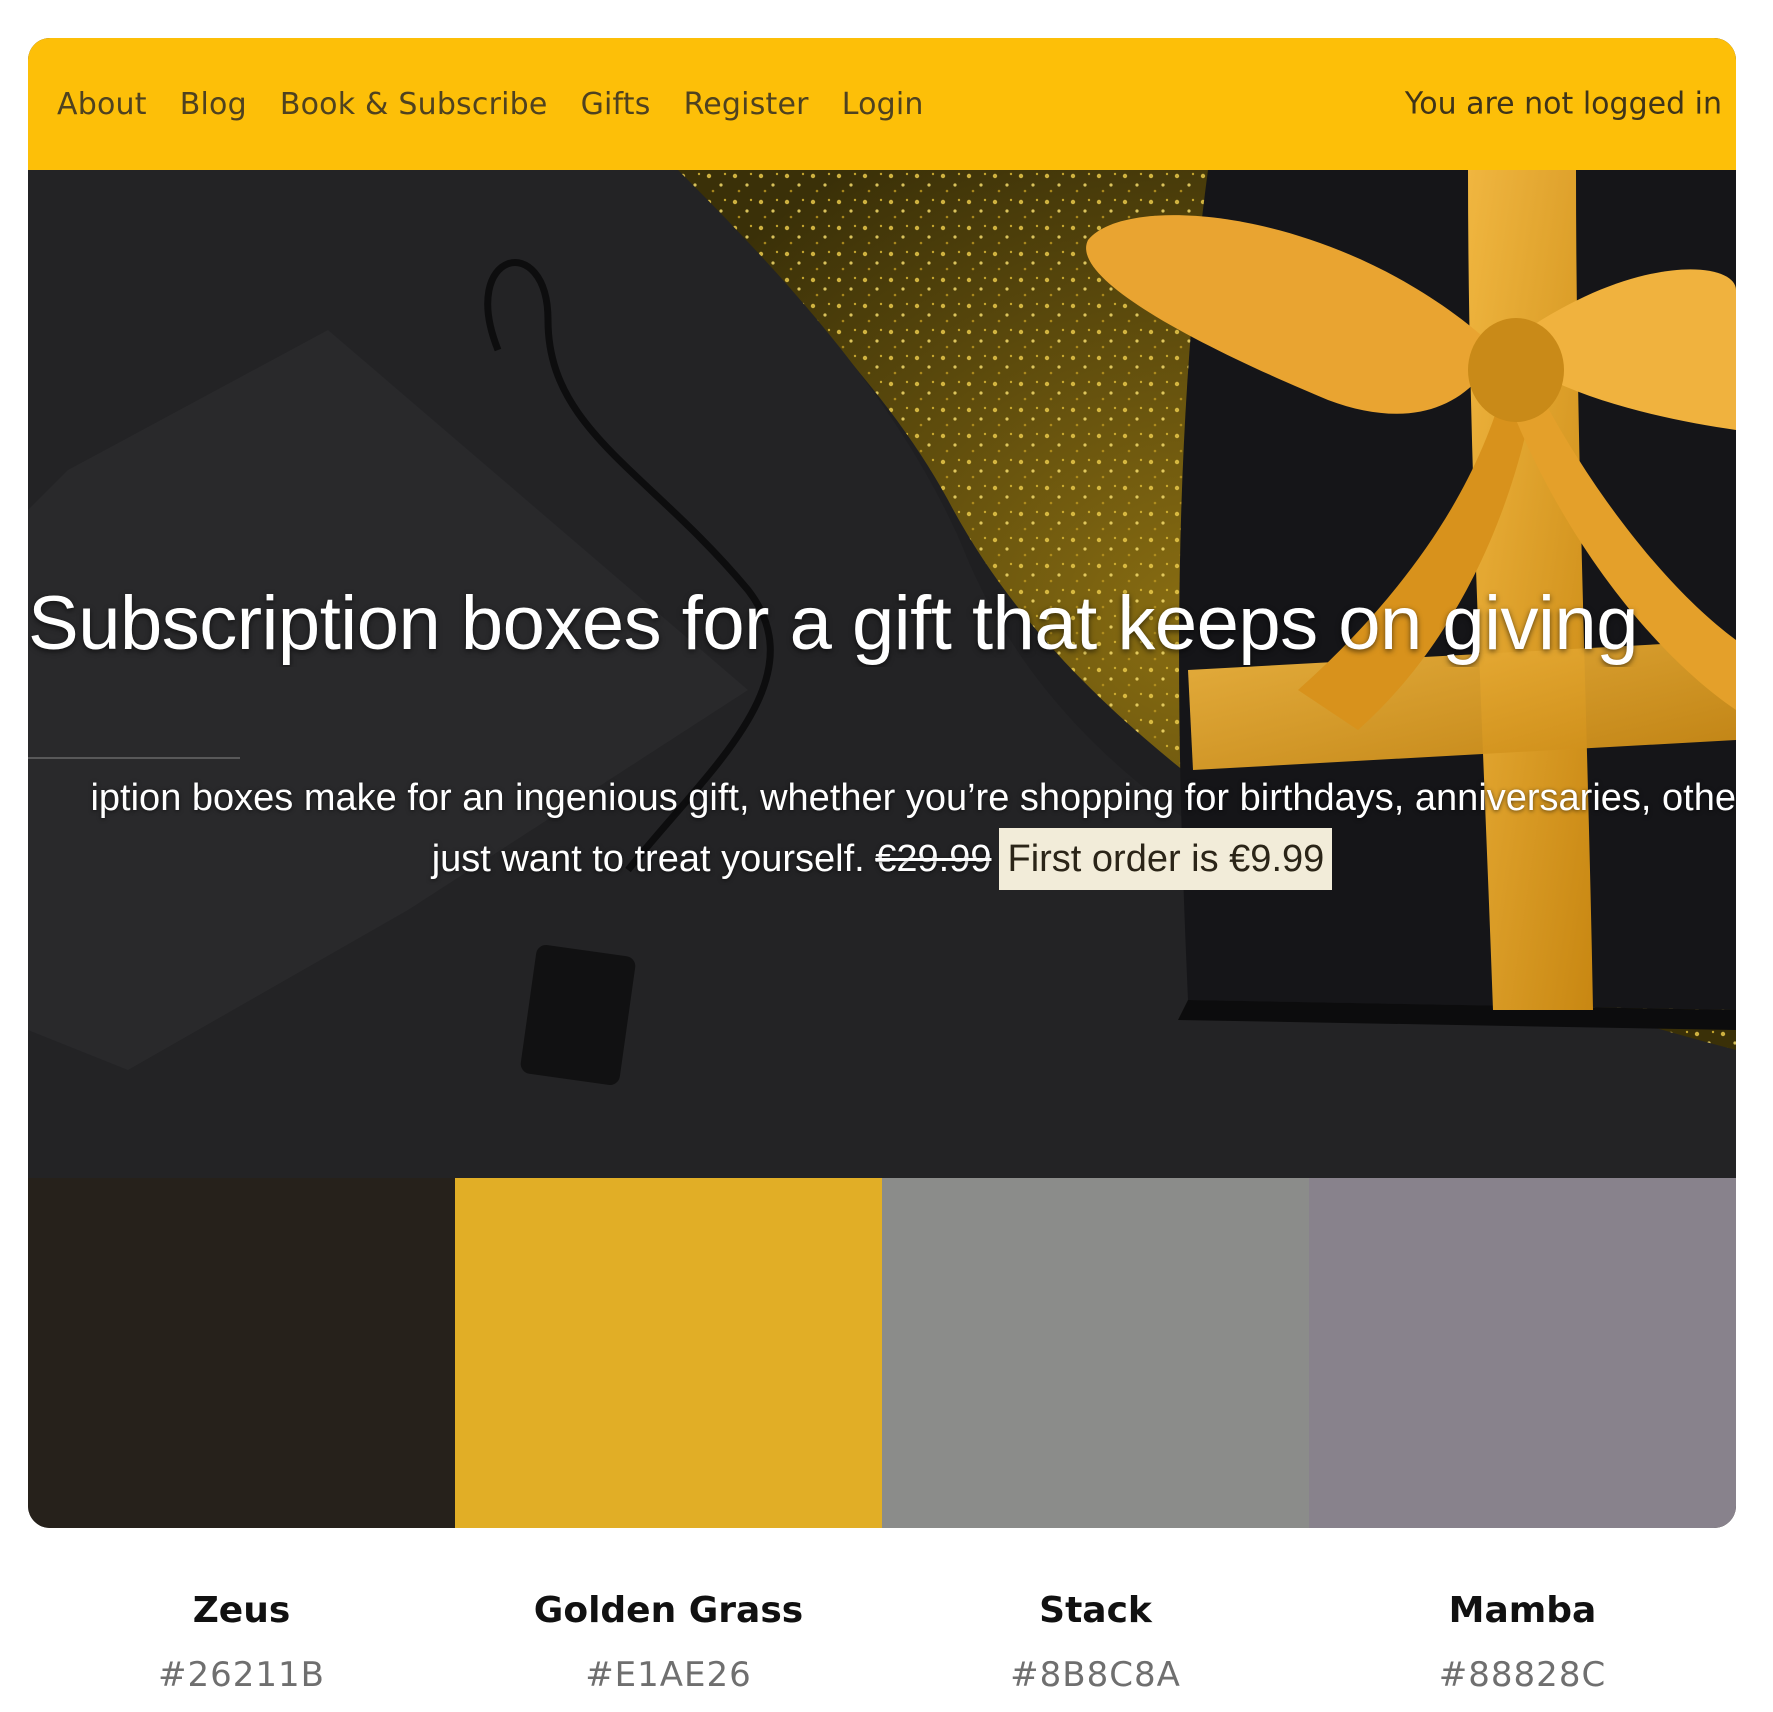 The image size is (1773, 1712). Describe the element at coordinates (241, 1610) in the screenshot. I see `color-name: Zeus` at that location.